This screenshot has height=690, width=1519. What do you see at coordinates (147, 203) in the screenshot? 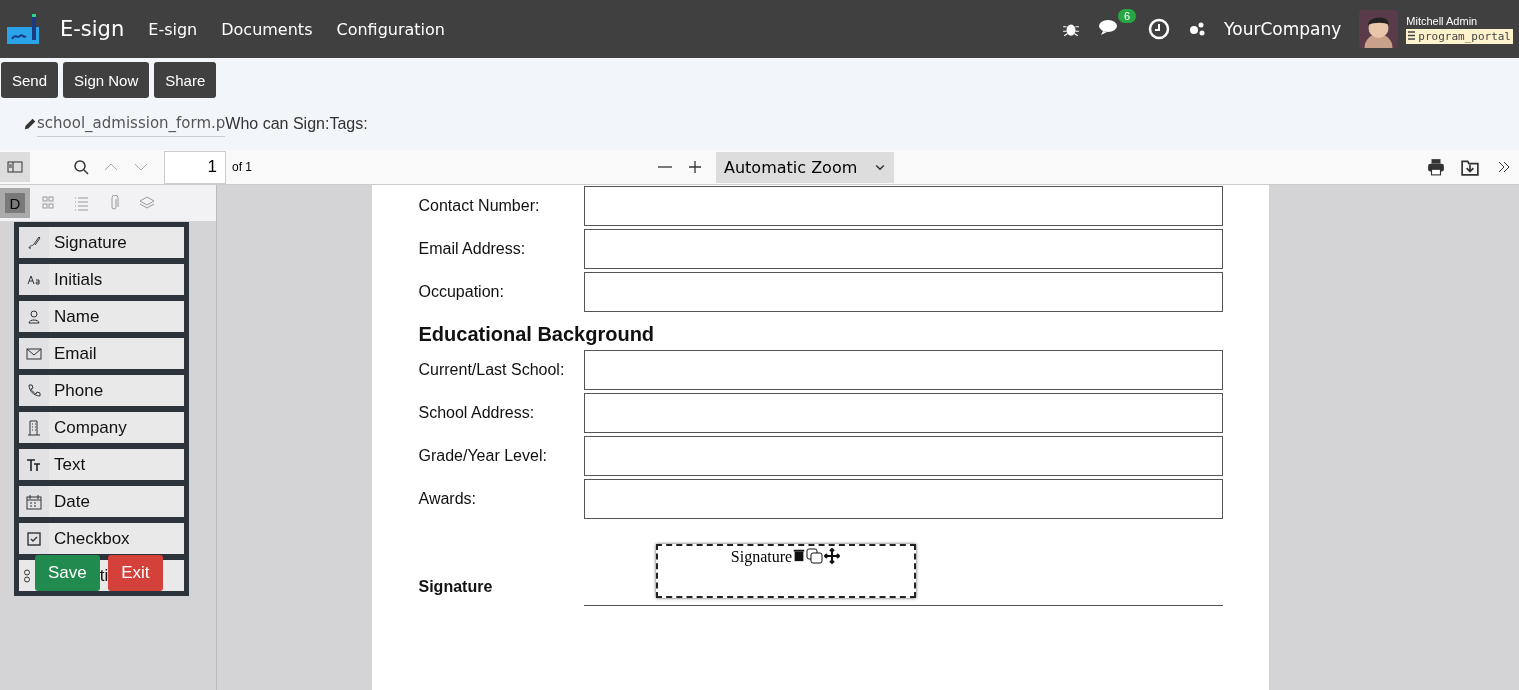
I see `layers-icon` at bounding box center [147, 203].